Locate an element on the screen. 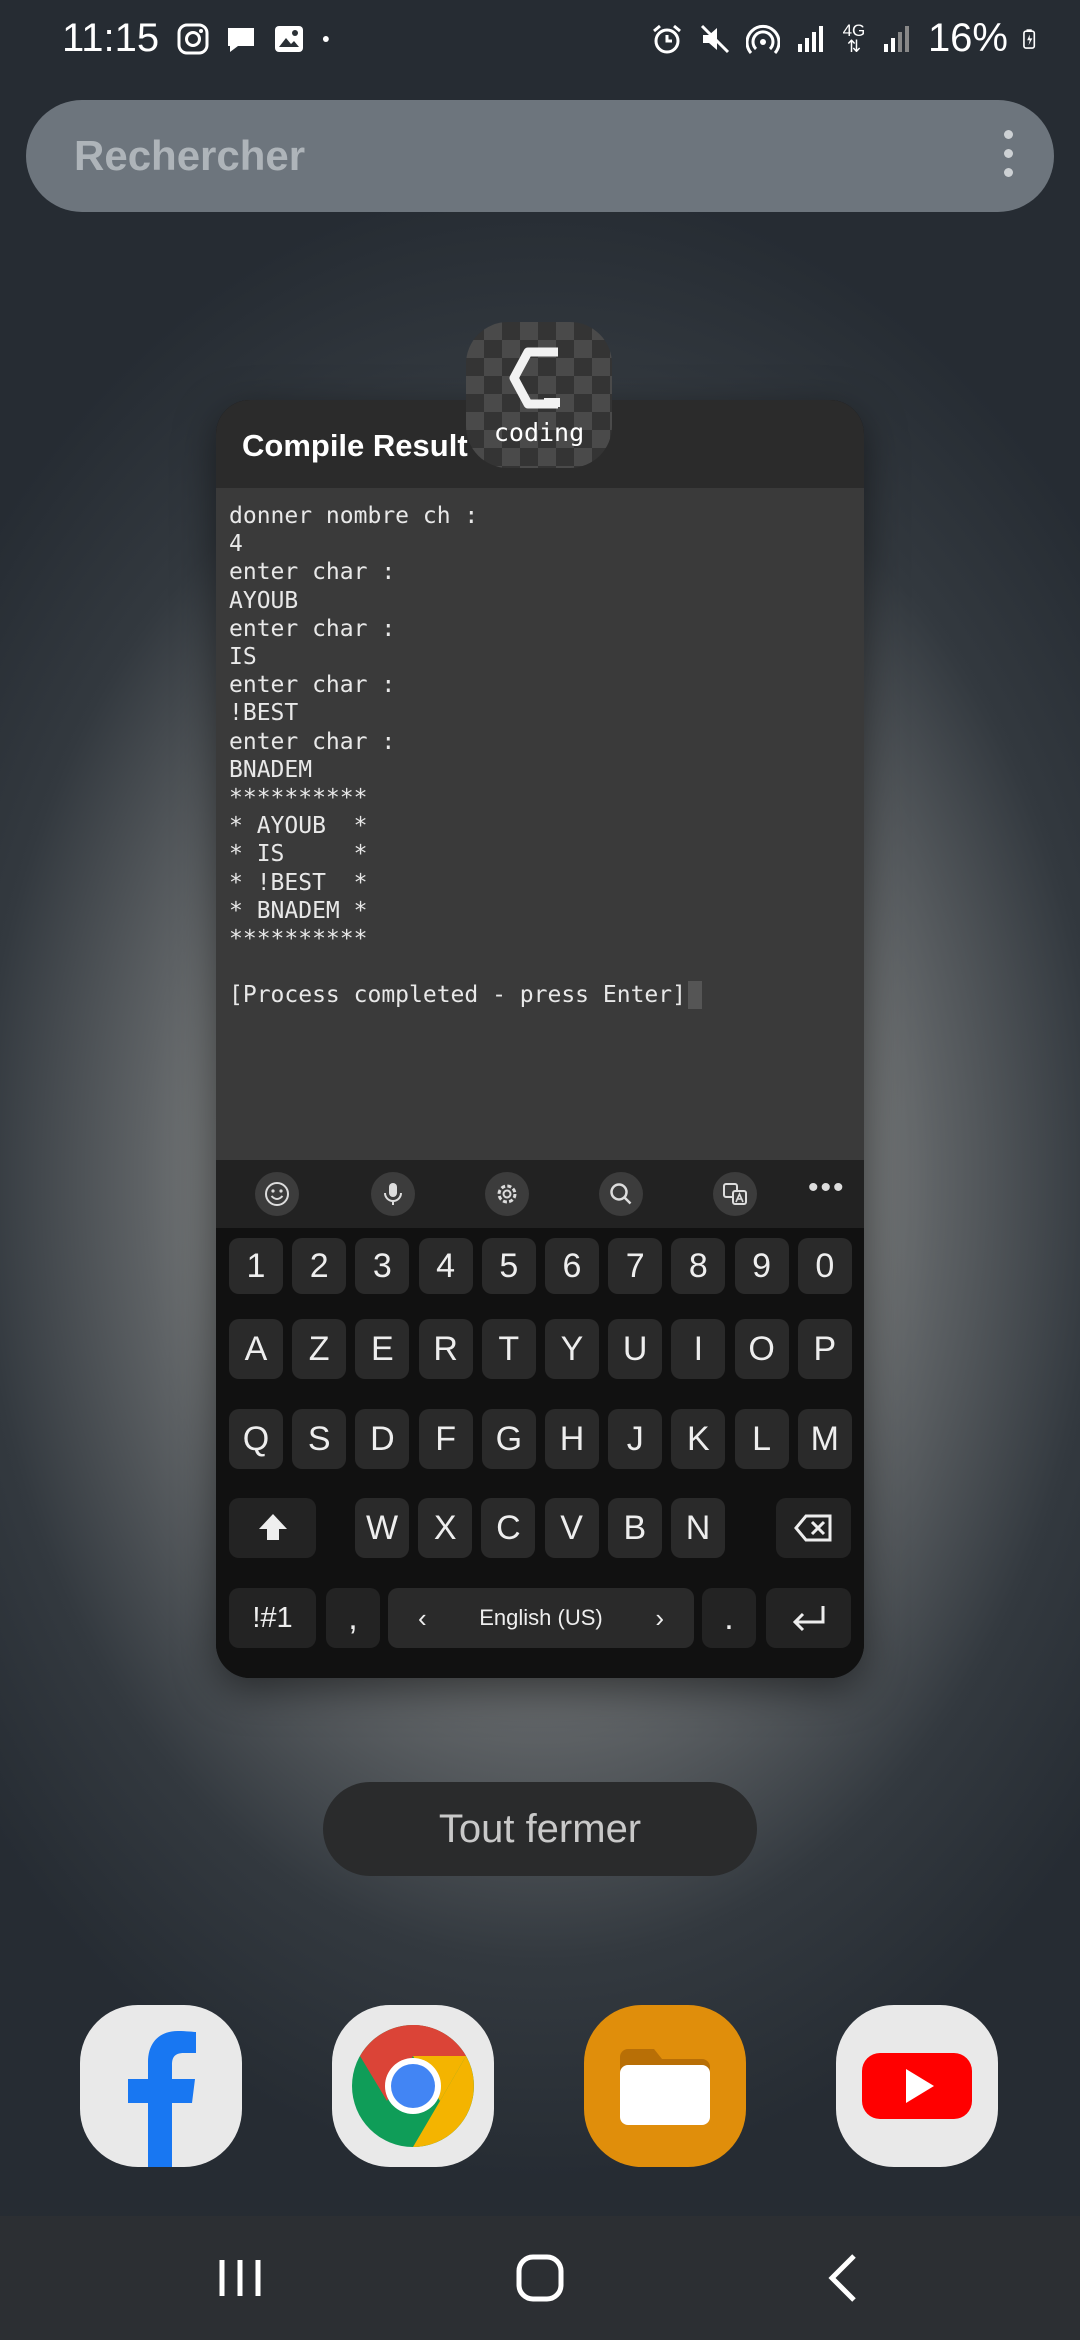  shift-icon is located at coordinates (272, 1527).